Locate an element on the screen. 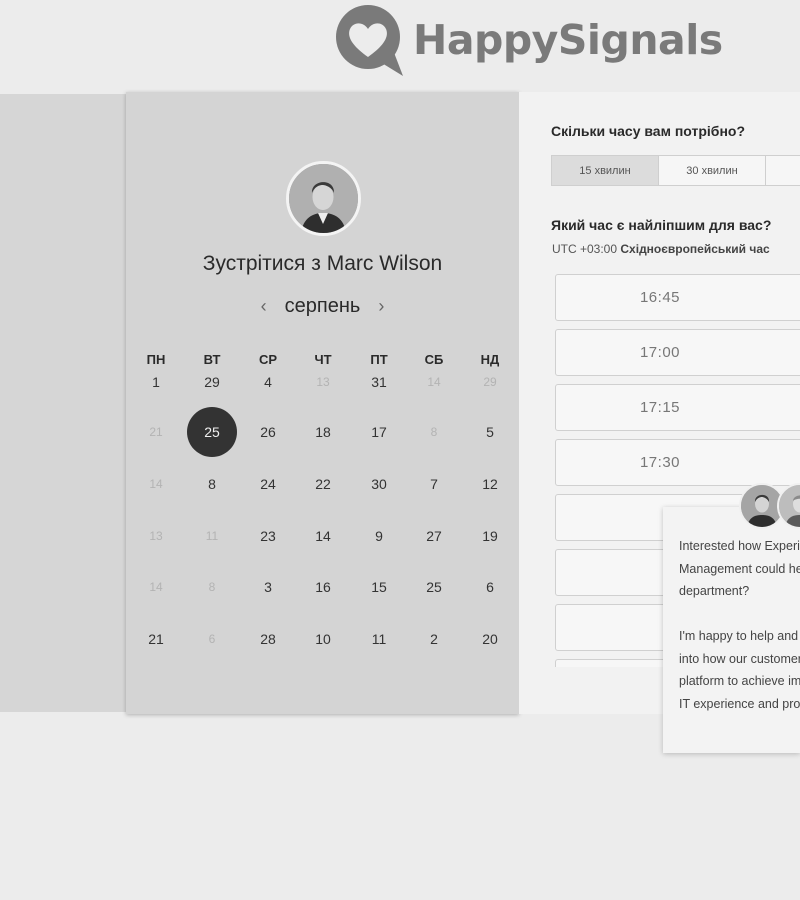 This screenshot has height=900, width=800. calendar-day: 16 is located at coordinates (323, 587).